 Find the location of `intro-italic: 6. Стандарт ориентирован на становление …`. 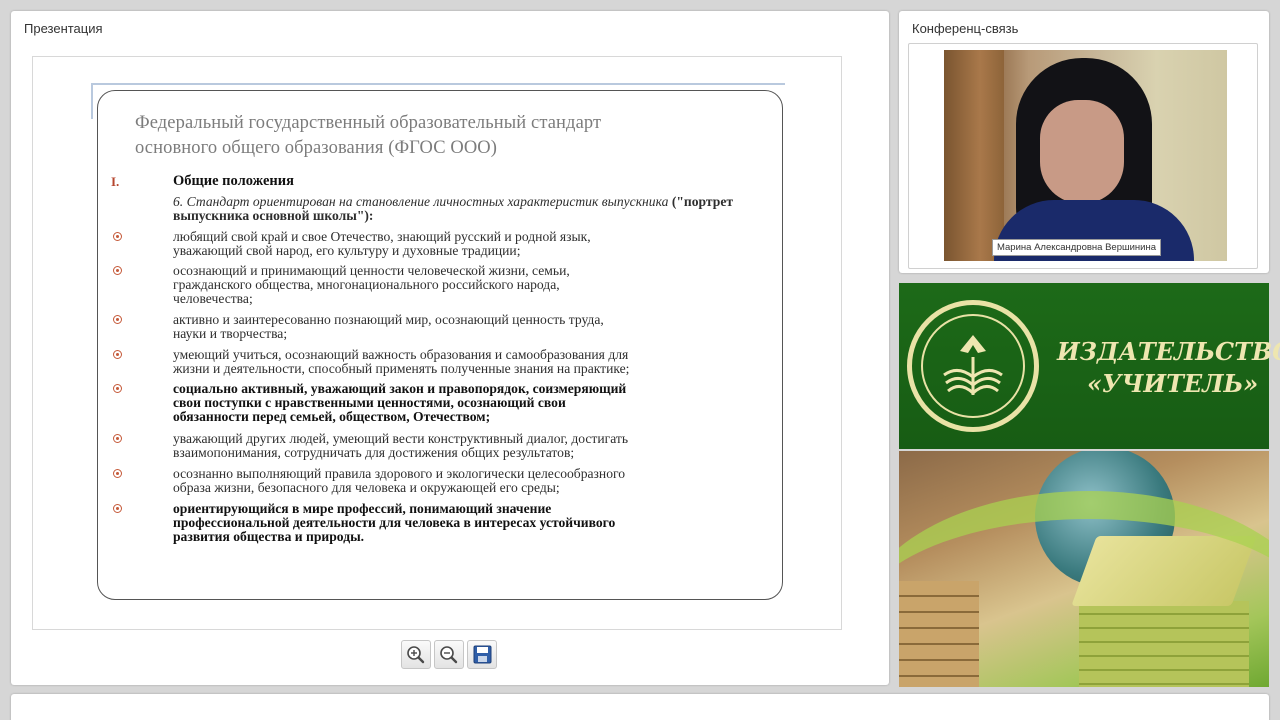

intro-italic: 6. Стандарт ориентирован на становление … is located at coordinates (421, 201).